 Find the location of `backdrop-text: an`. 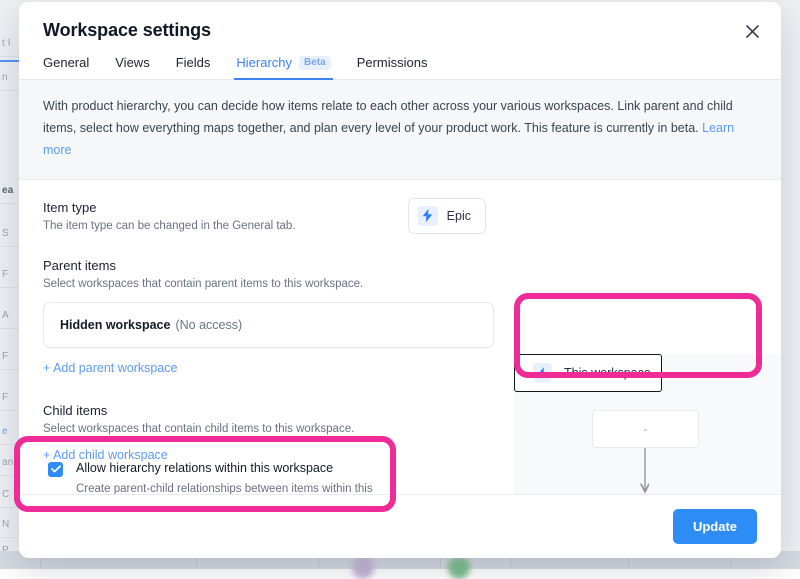

backdrop-text: an is located at coordinates (8, 462).